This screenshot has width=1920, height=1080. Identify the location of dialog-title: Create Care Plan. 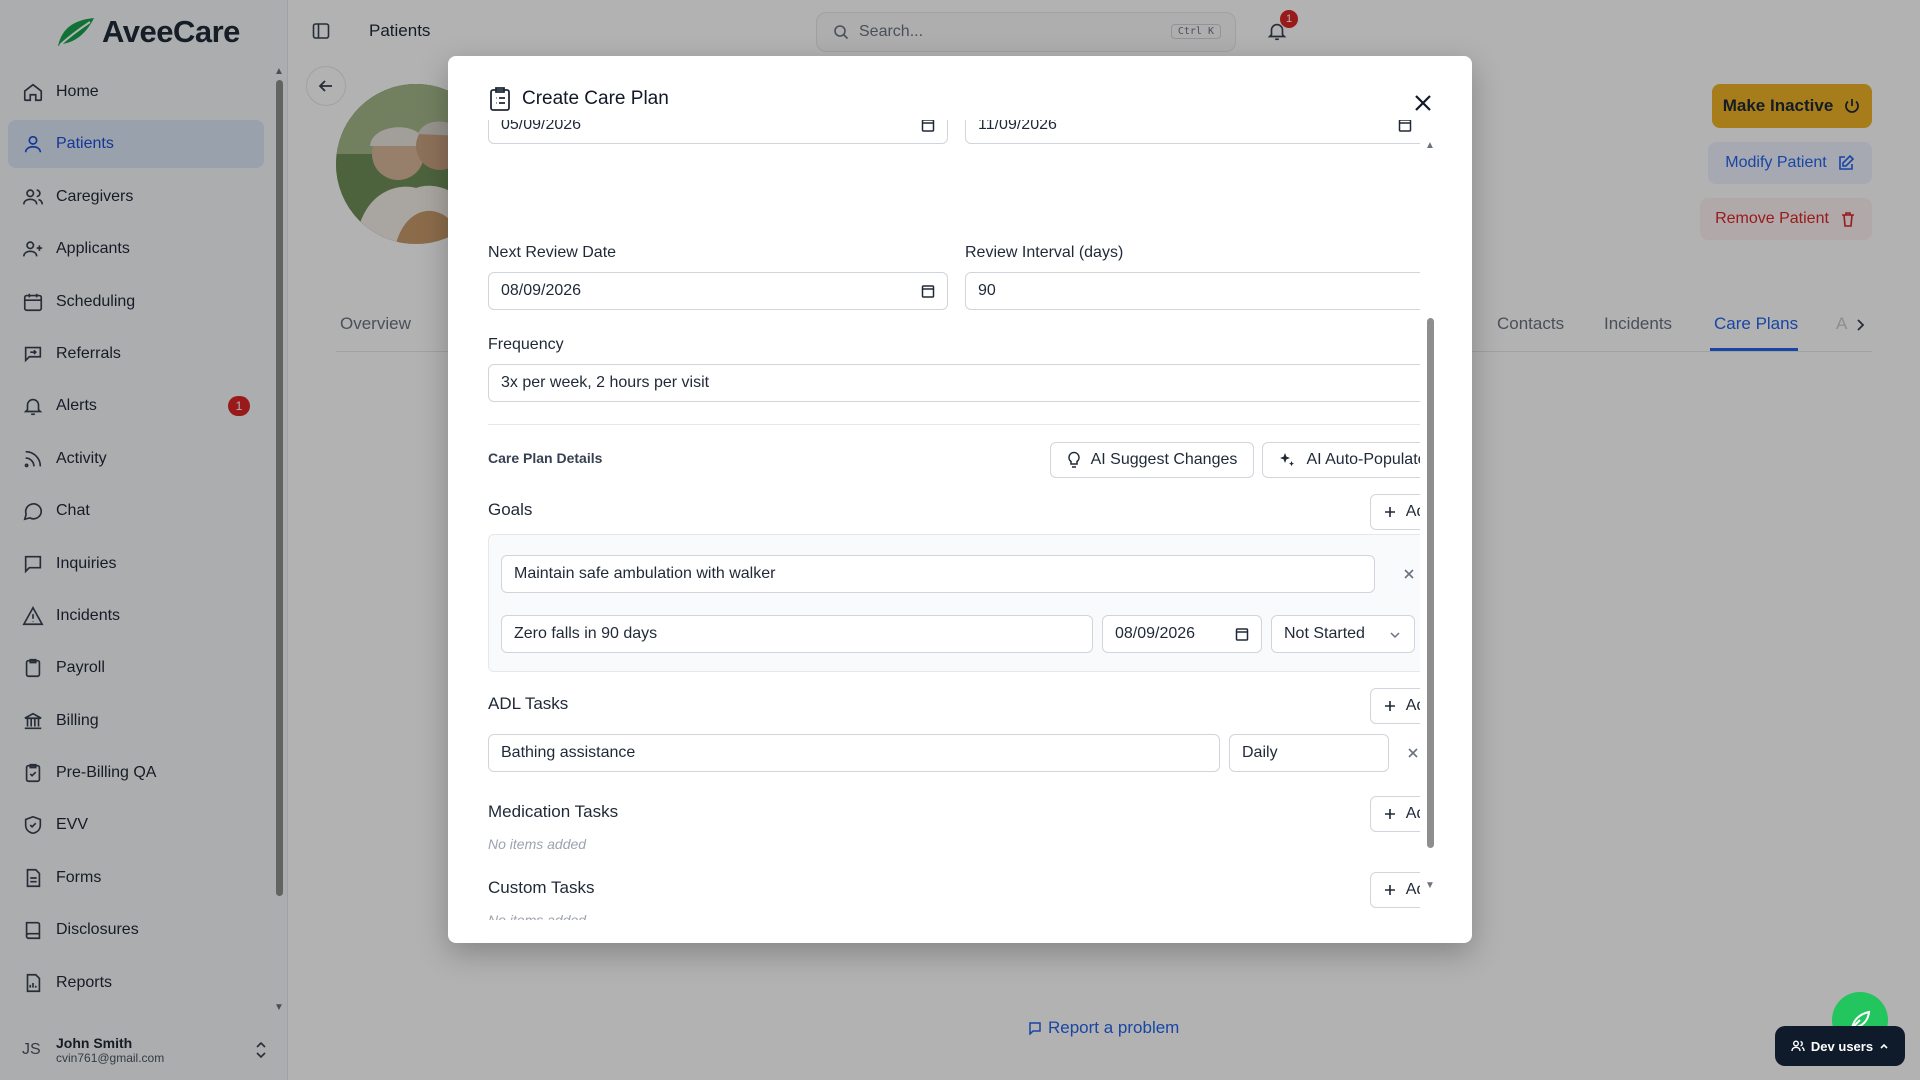
(595, 98).